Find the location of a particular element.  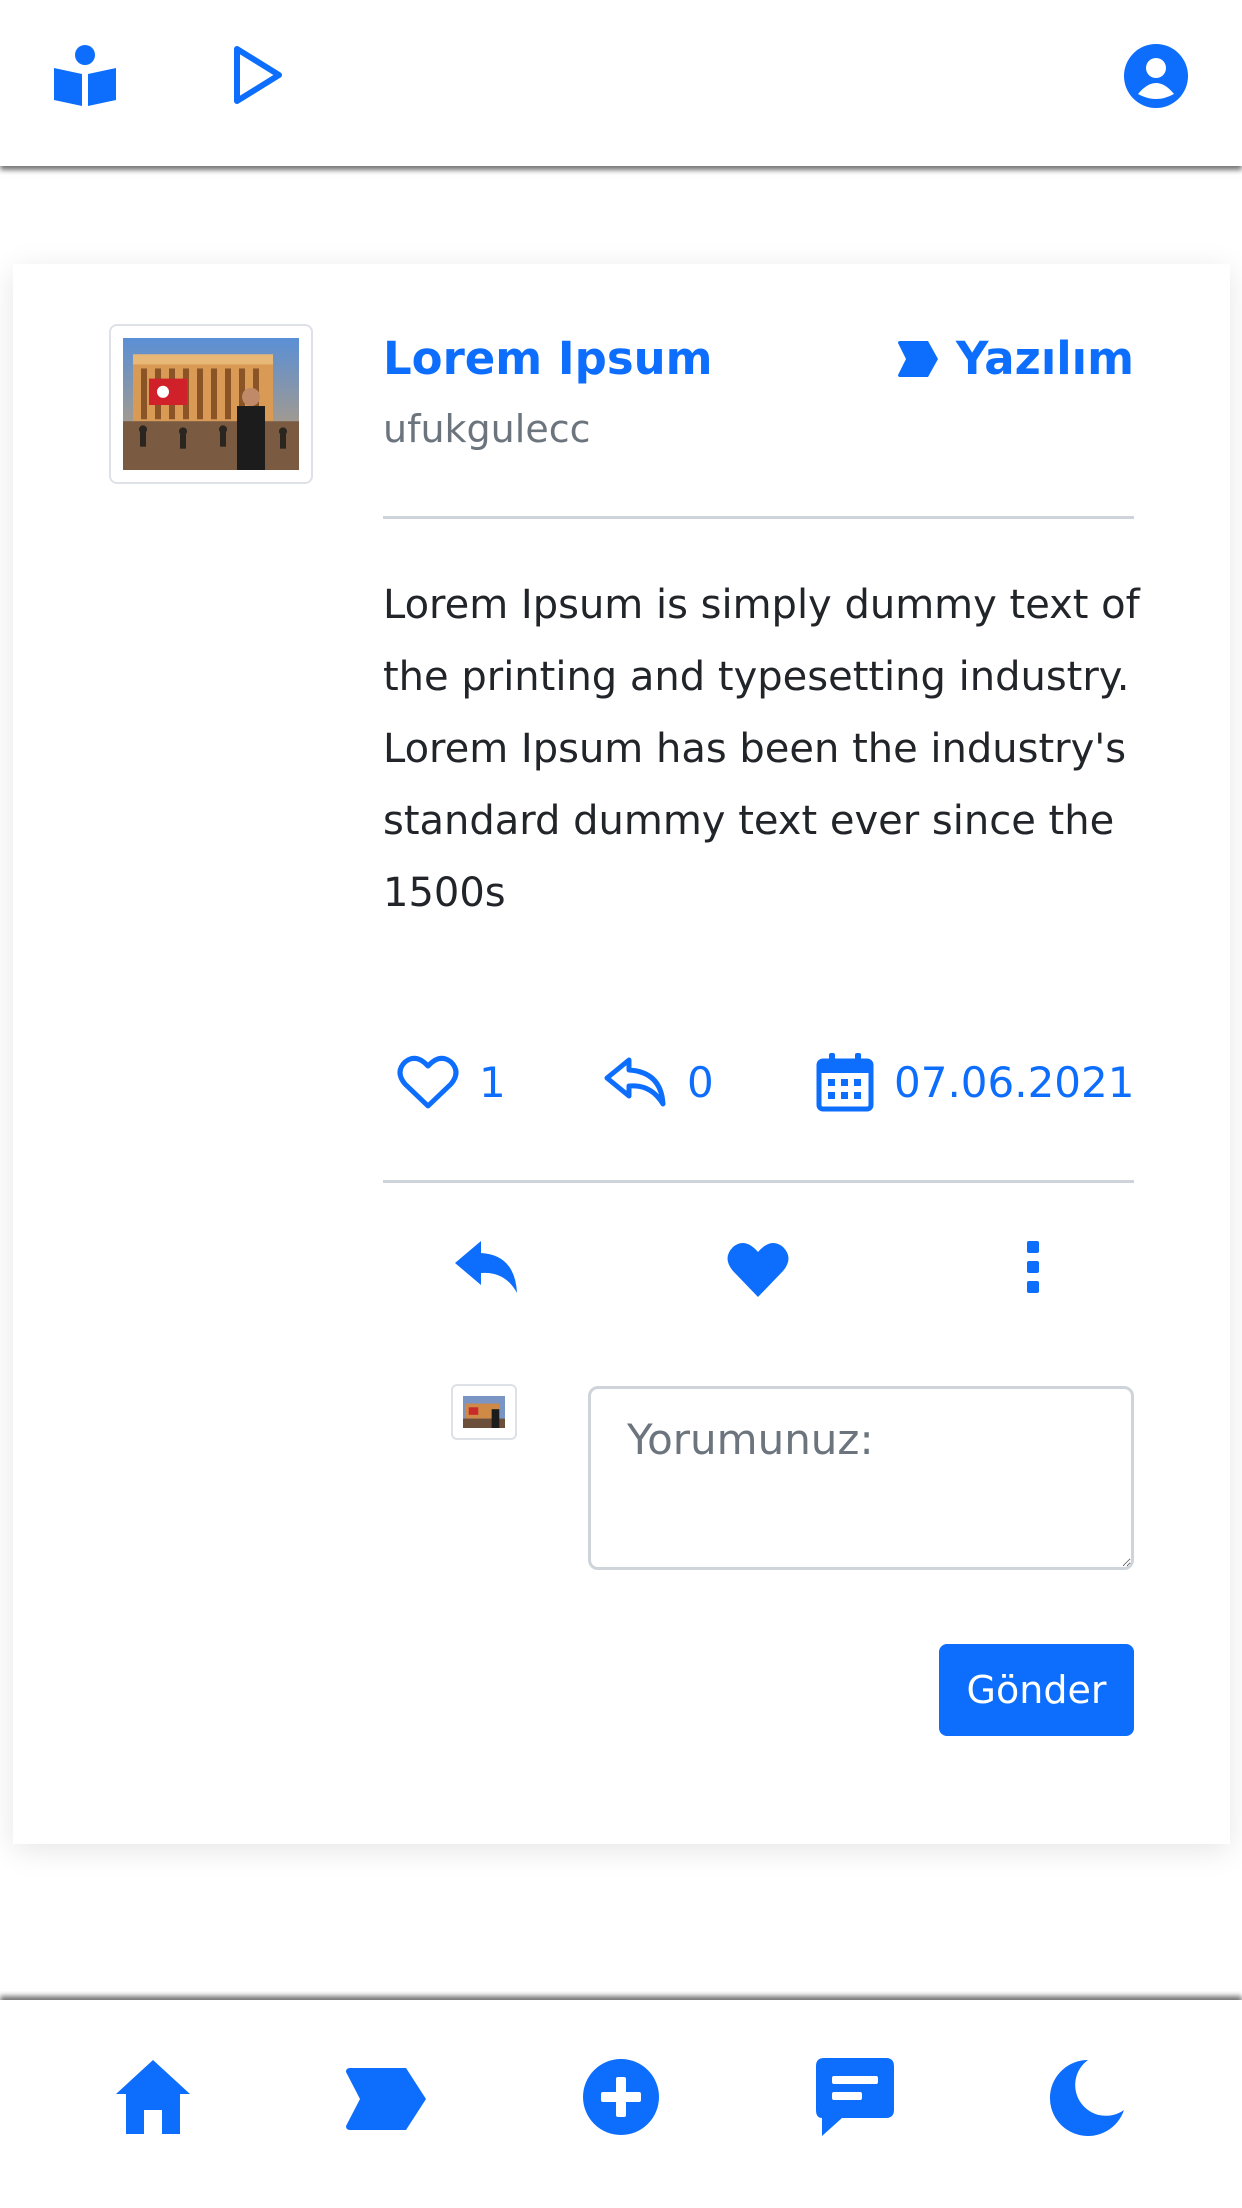

book-reader-icon is located at coordinates (85, 75).